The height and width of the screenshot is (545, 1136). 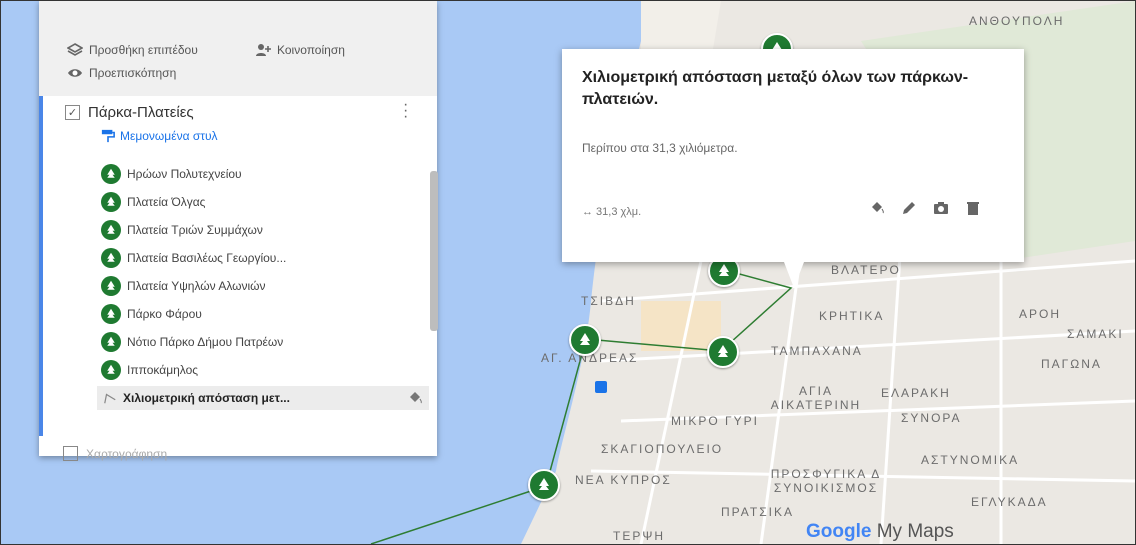 I want to click on list-item-label: Πλατεία Όλγας, so click(x=166, y=202).